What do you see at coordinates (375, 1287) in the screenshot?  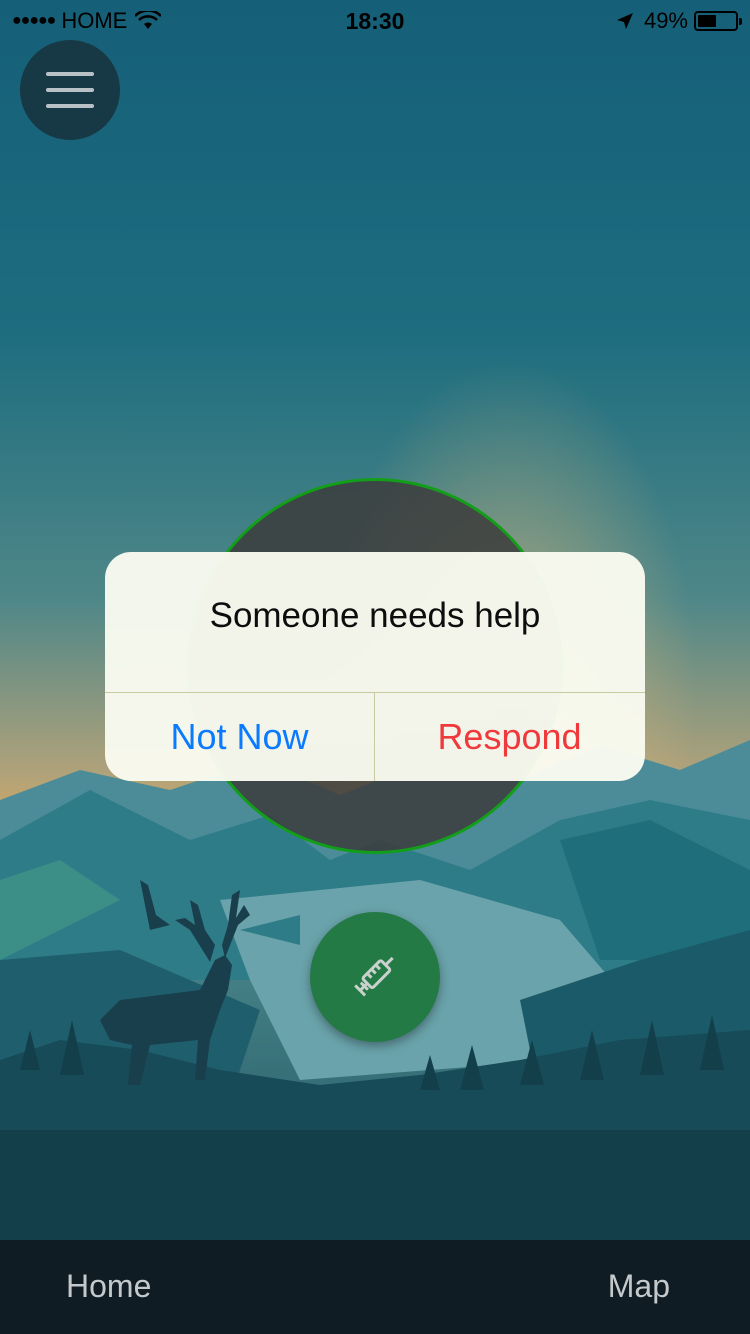 I see `tab-bar: Home Map` at bounding box center [375, 1287].